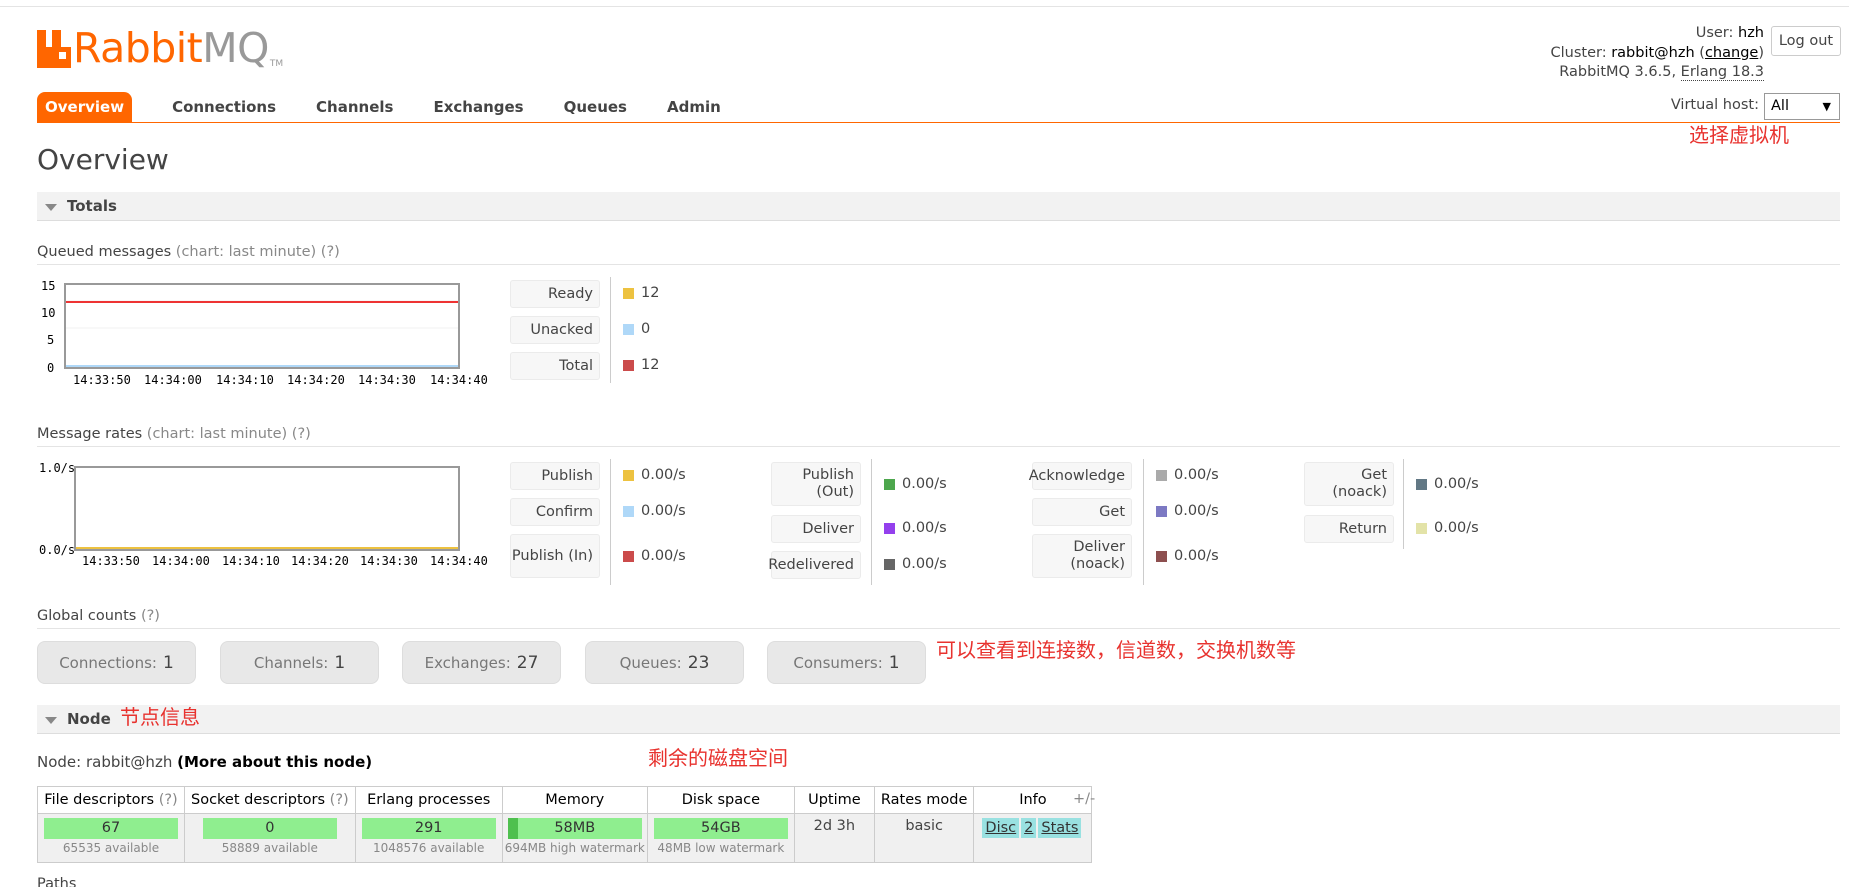 The image size is (1849, 887). Describe the element at coordinates (1349, 529) in the screenshot. I see `legend-return: Return` at that location.